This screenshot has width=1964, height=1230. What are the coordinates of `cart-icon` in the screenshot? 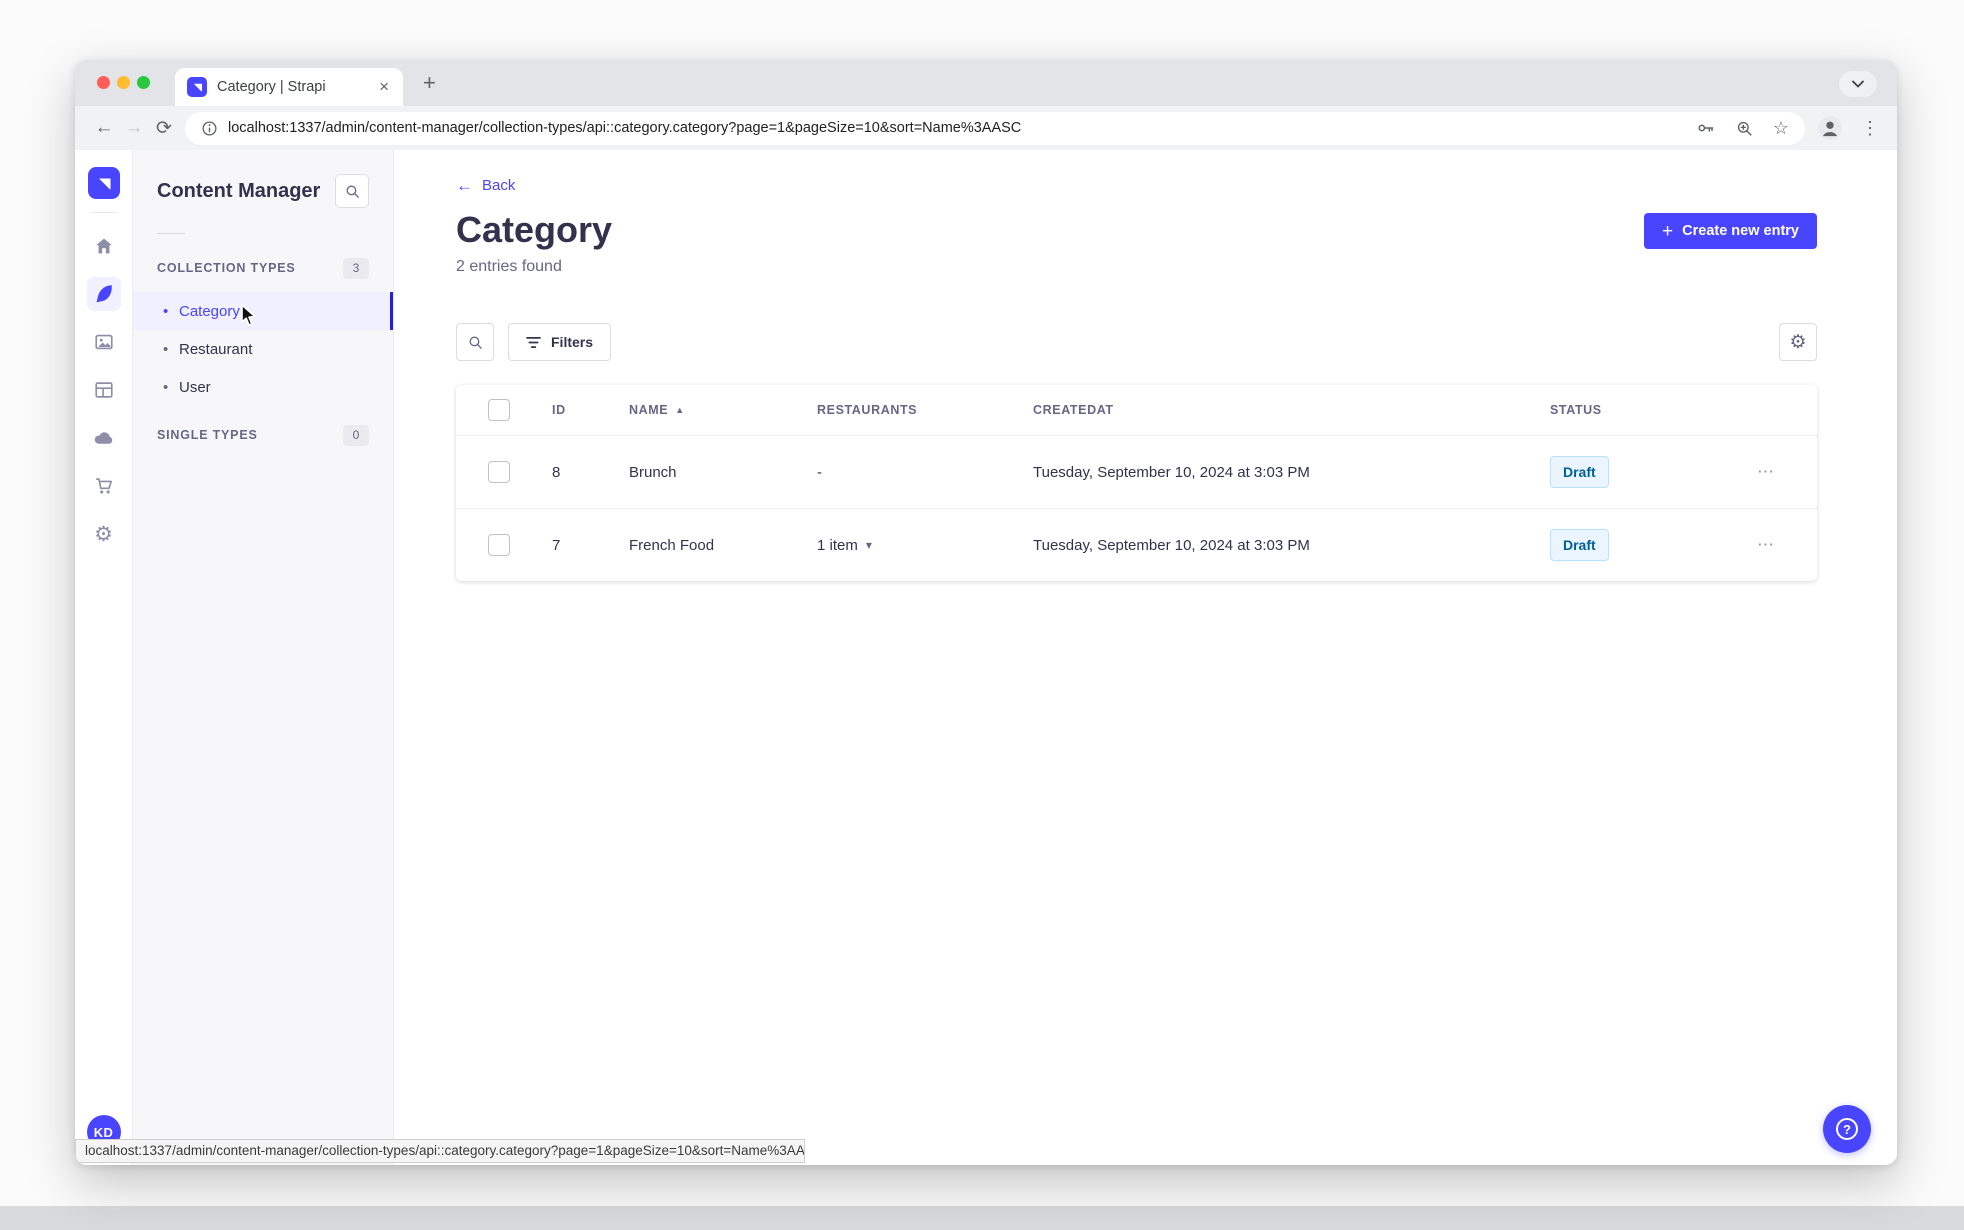 It's located at (103, 486).